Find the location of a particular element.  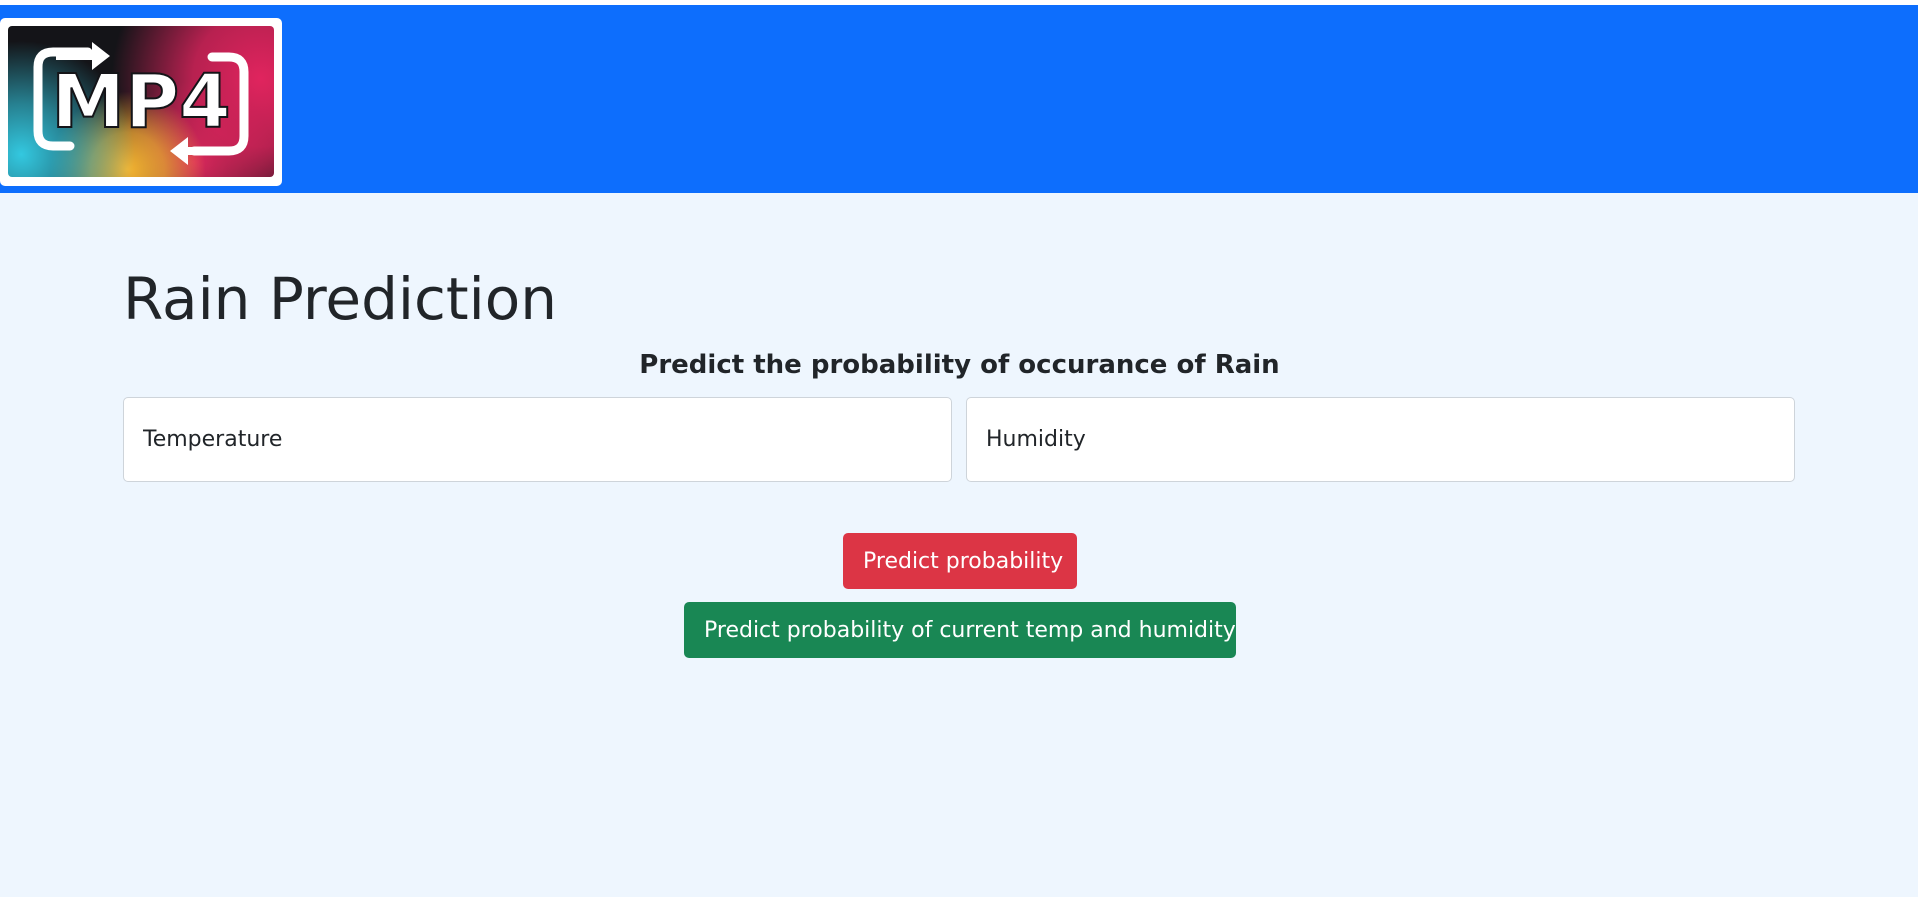

humidity-input is located at coordinates (1380, 439).